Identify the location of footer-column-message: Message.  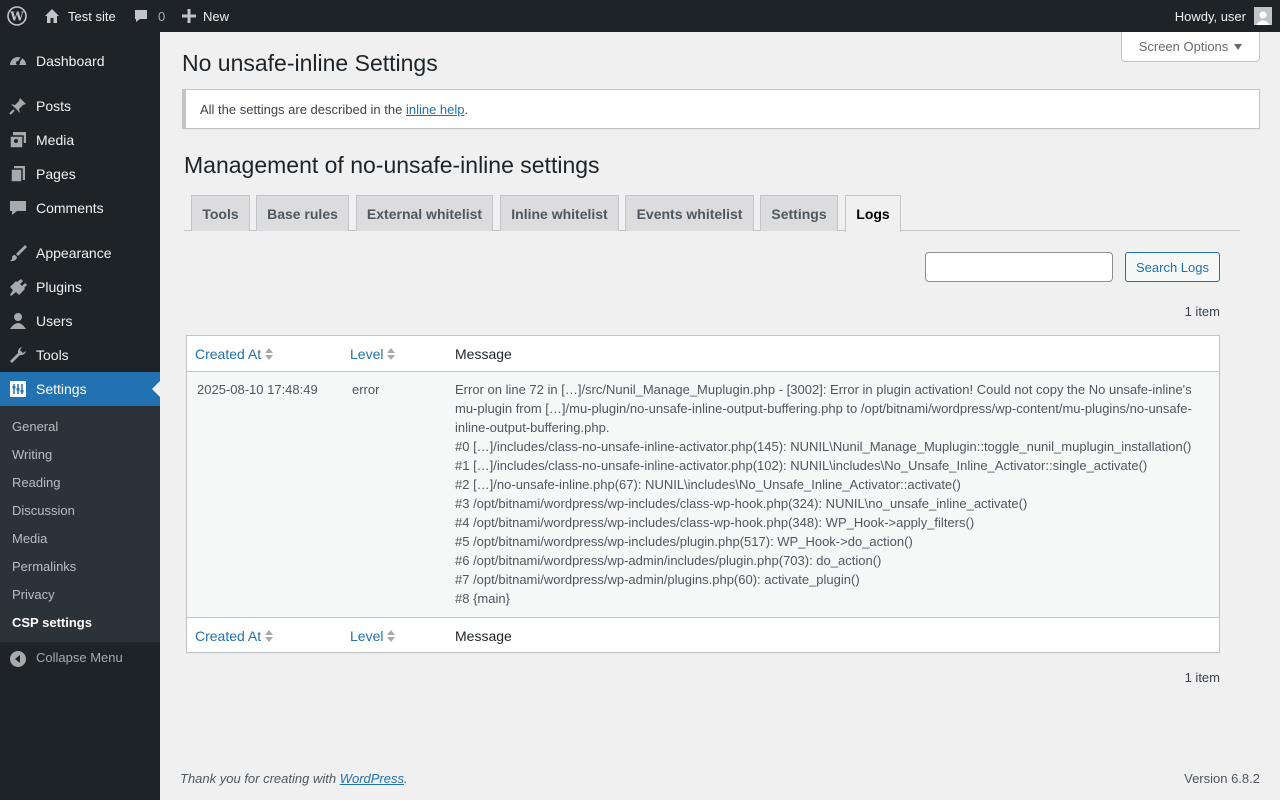
(483, 636).